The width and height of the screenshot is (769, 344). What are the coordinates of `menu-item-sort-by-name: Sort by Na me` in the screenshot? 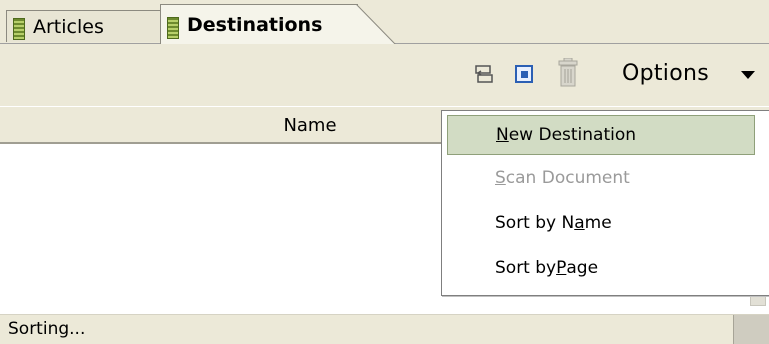 It's located at (601, 223).